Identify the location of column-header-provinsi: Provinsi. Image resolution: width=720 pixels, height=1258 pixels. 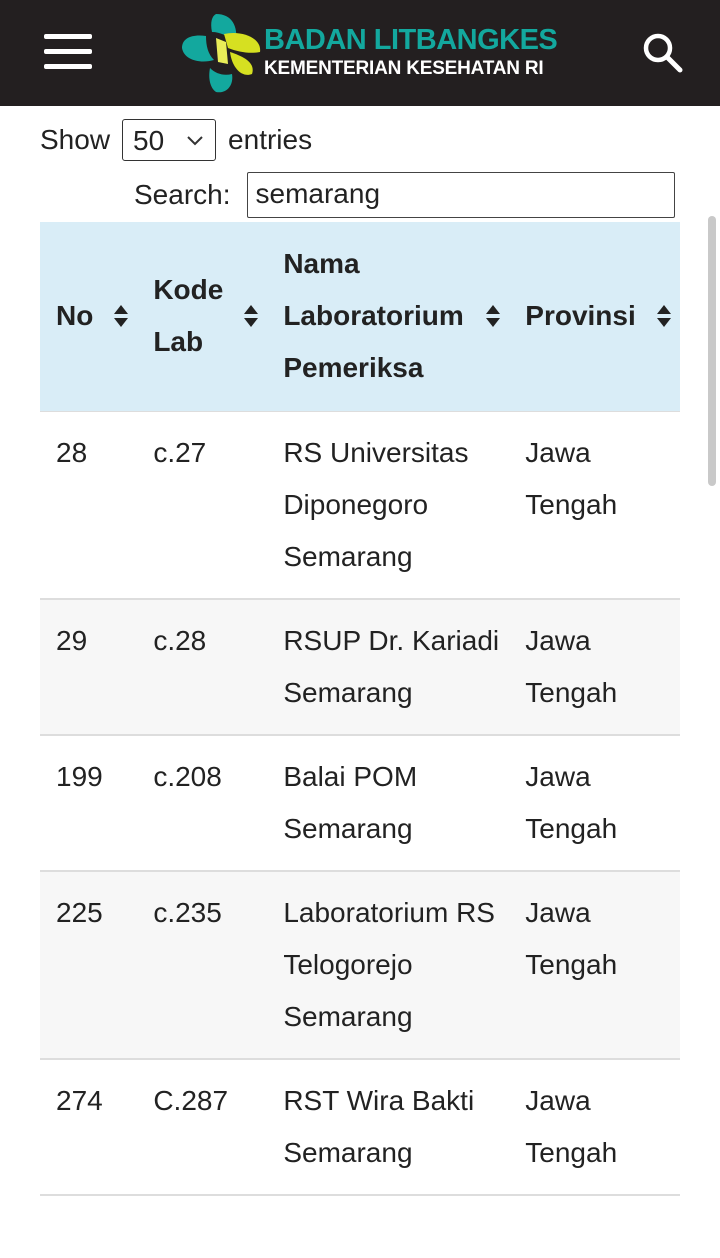
(594, 317).